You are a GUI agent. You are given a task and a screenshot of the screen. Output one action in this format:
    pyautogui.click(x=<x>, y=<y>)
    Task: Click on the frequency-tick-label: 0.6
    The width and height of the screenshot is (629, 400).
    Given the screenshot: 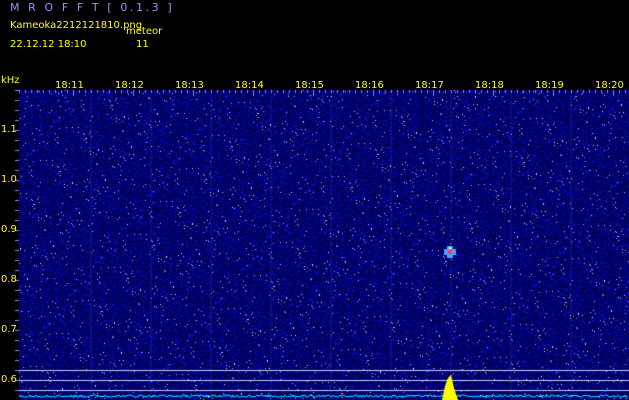 What is the action you would take?
    pyautogui.click(x=9, y=379)
    